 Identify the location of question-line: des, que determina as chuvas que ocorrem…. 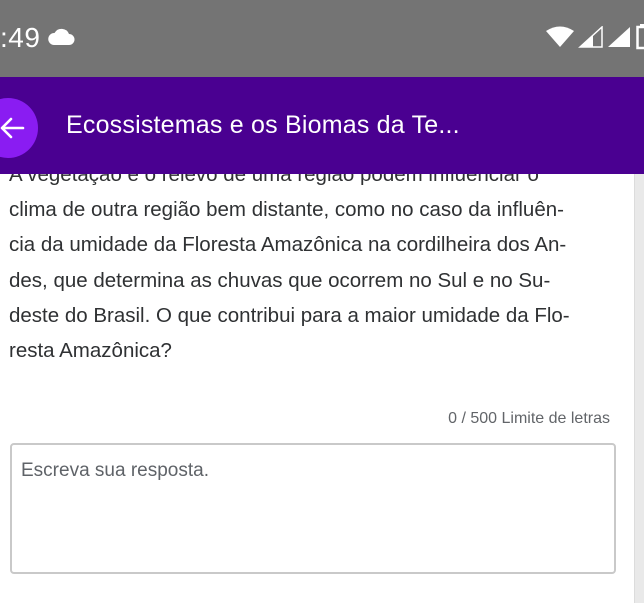
(280, 280).